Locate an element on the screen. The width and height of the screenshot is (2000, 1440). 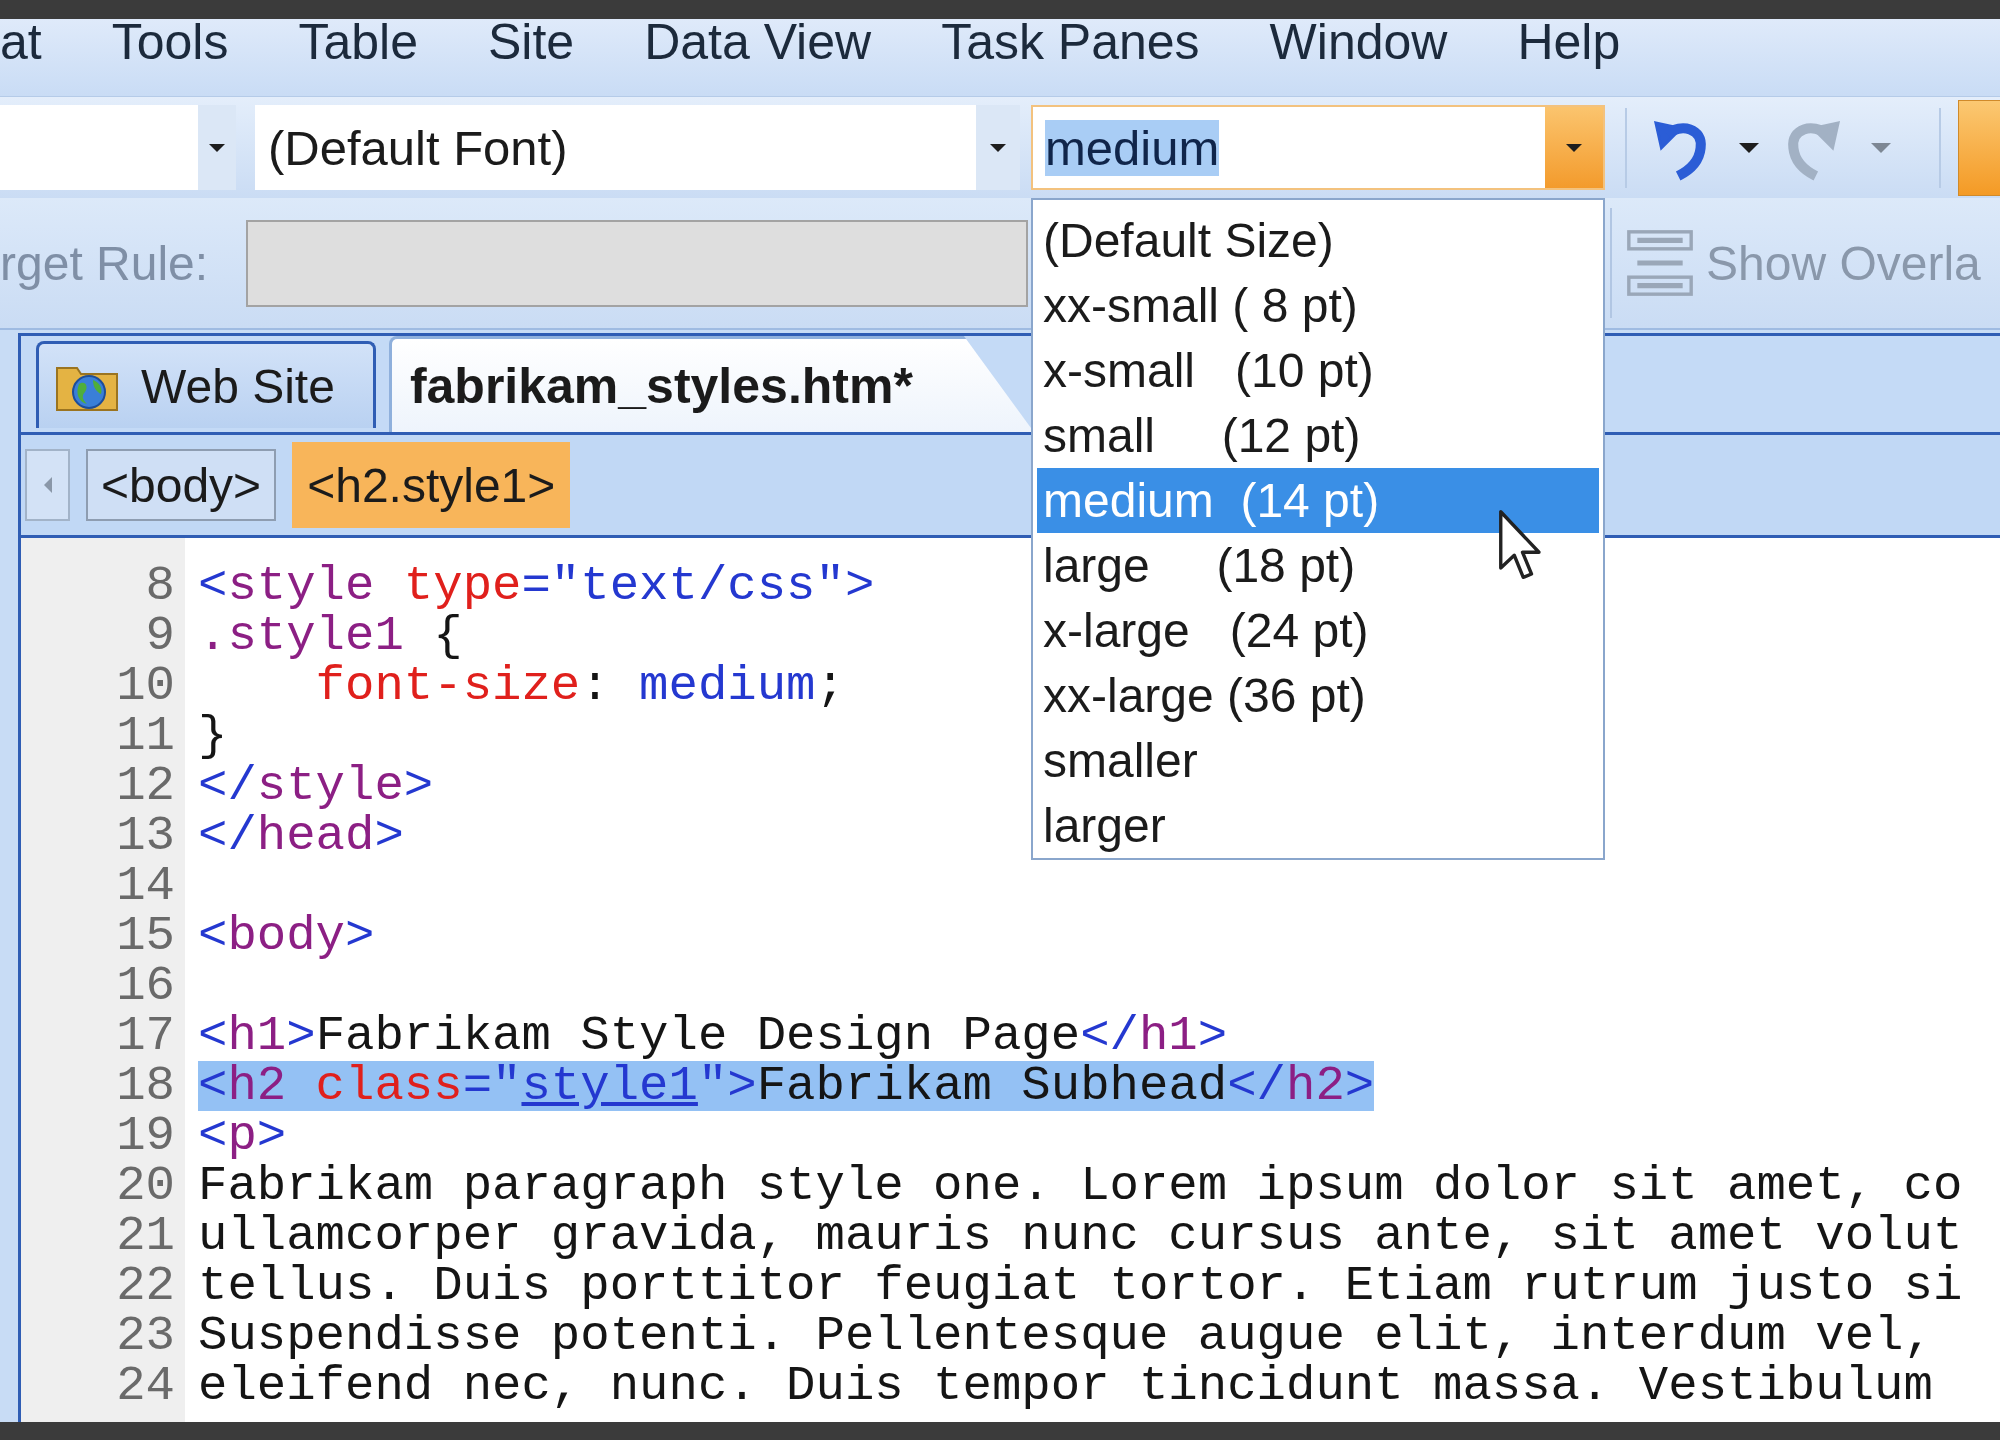
line-number: 12 is located at coordinates (145, 786).